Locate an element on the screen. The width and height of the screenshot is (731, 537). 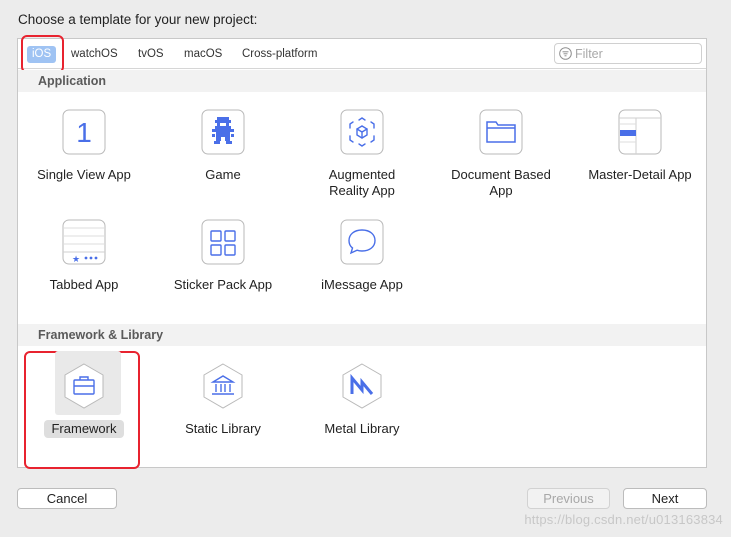
filter-input is located at coordinates (635, 53).